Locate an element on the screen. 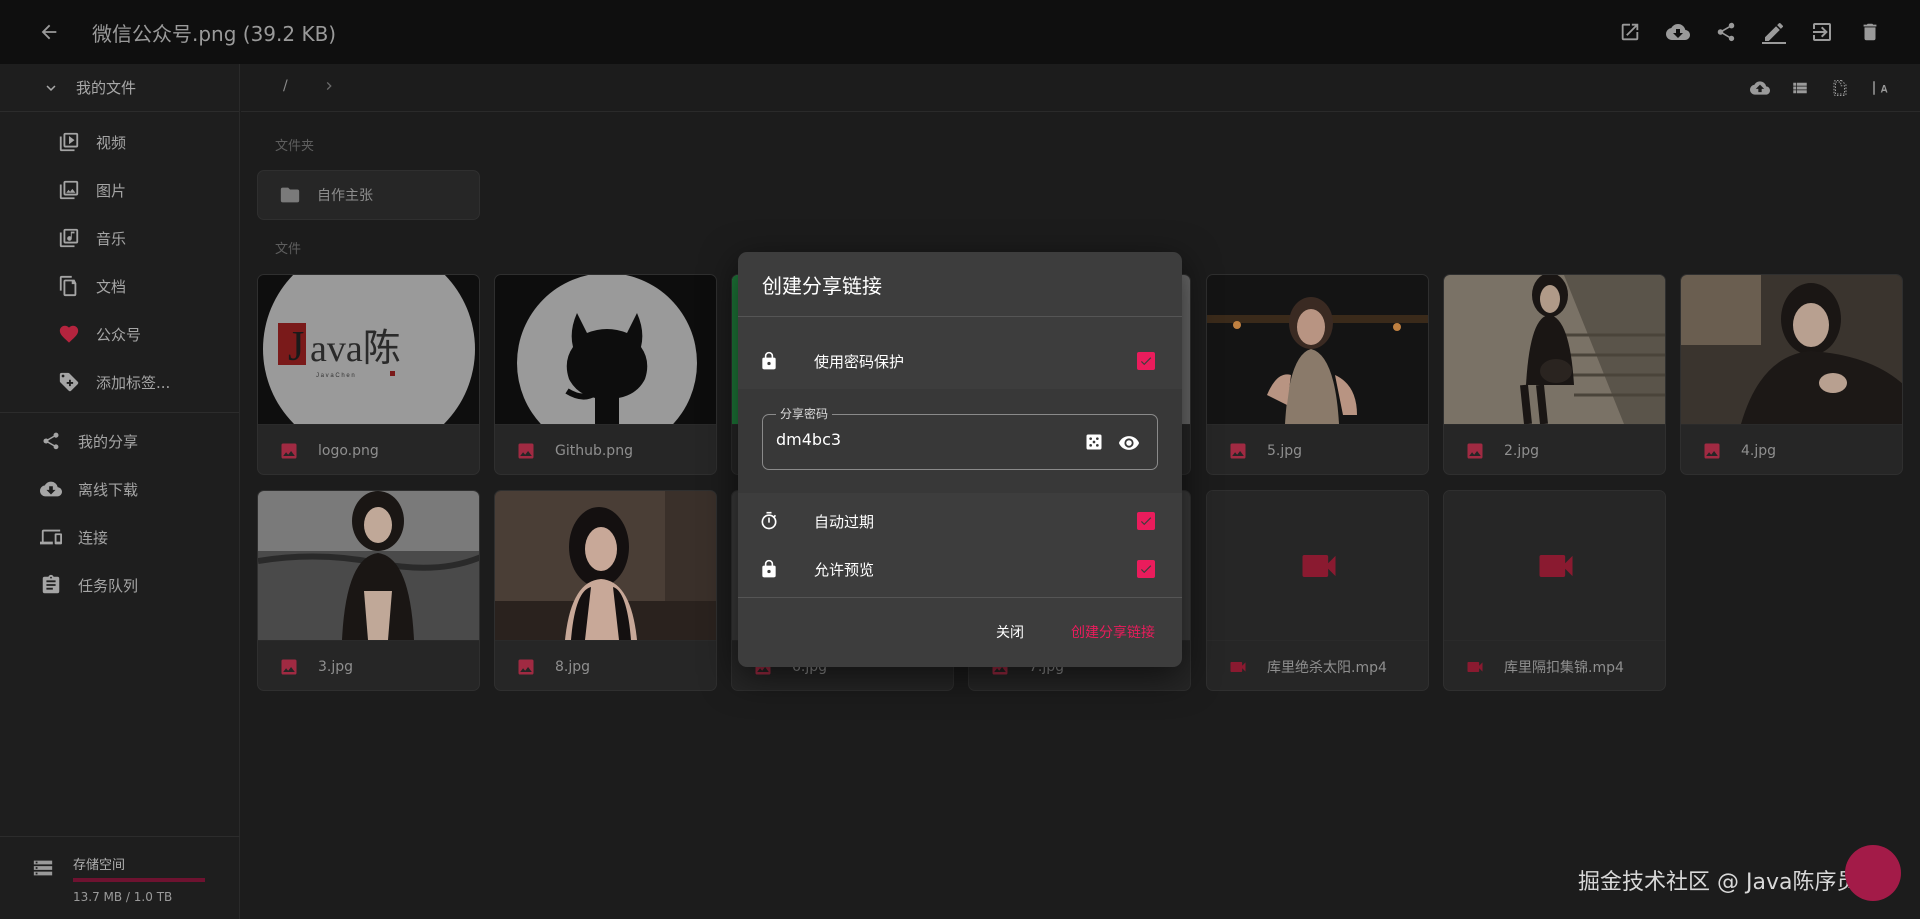  floating-action-button is located at coordinates (1873, 873).